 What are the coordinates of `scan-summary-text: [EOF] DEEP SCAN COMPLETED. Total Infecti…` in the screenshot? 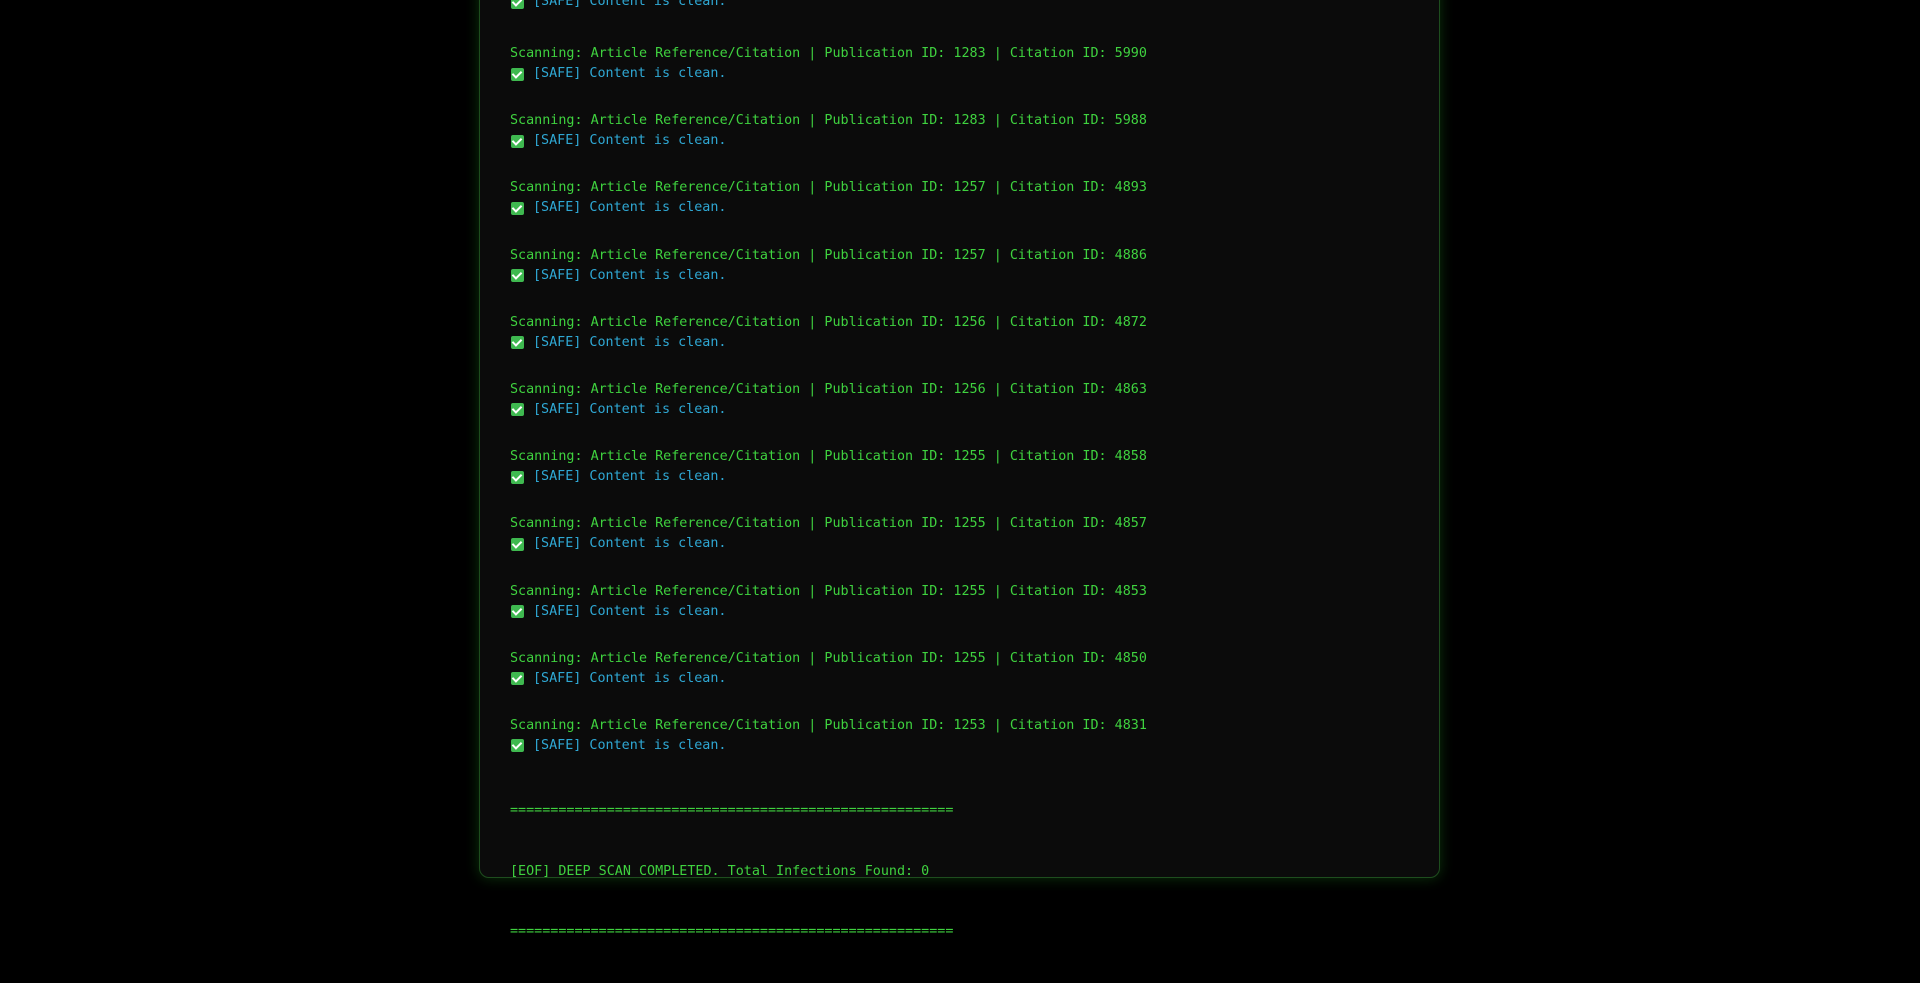 It's located at (720, 871).